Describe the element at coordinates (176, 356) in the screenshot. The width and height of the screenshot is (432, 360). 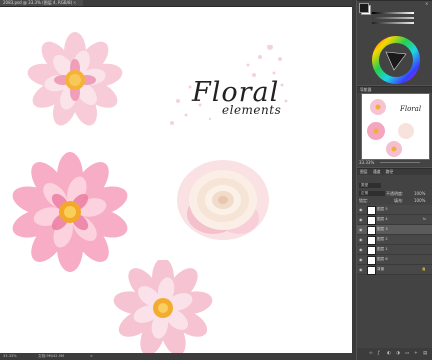
I see `status-bar: 33.33% 文档:9M/42.5M >` at that location.